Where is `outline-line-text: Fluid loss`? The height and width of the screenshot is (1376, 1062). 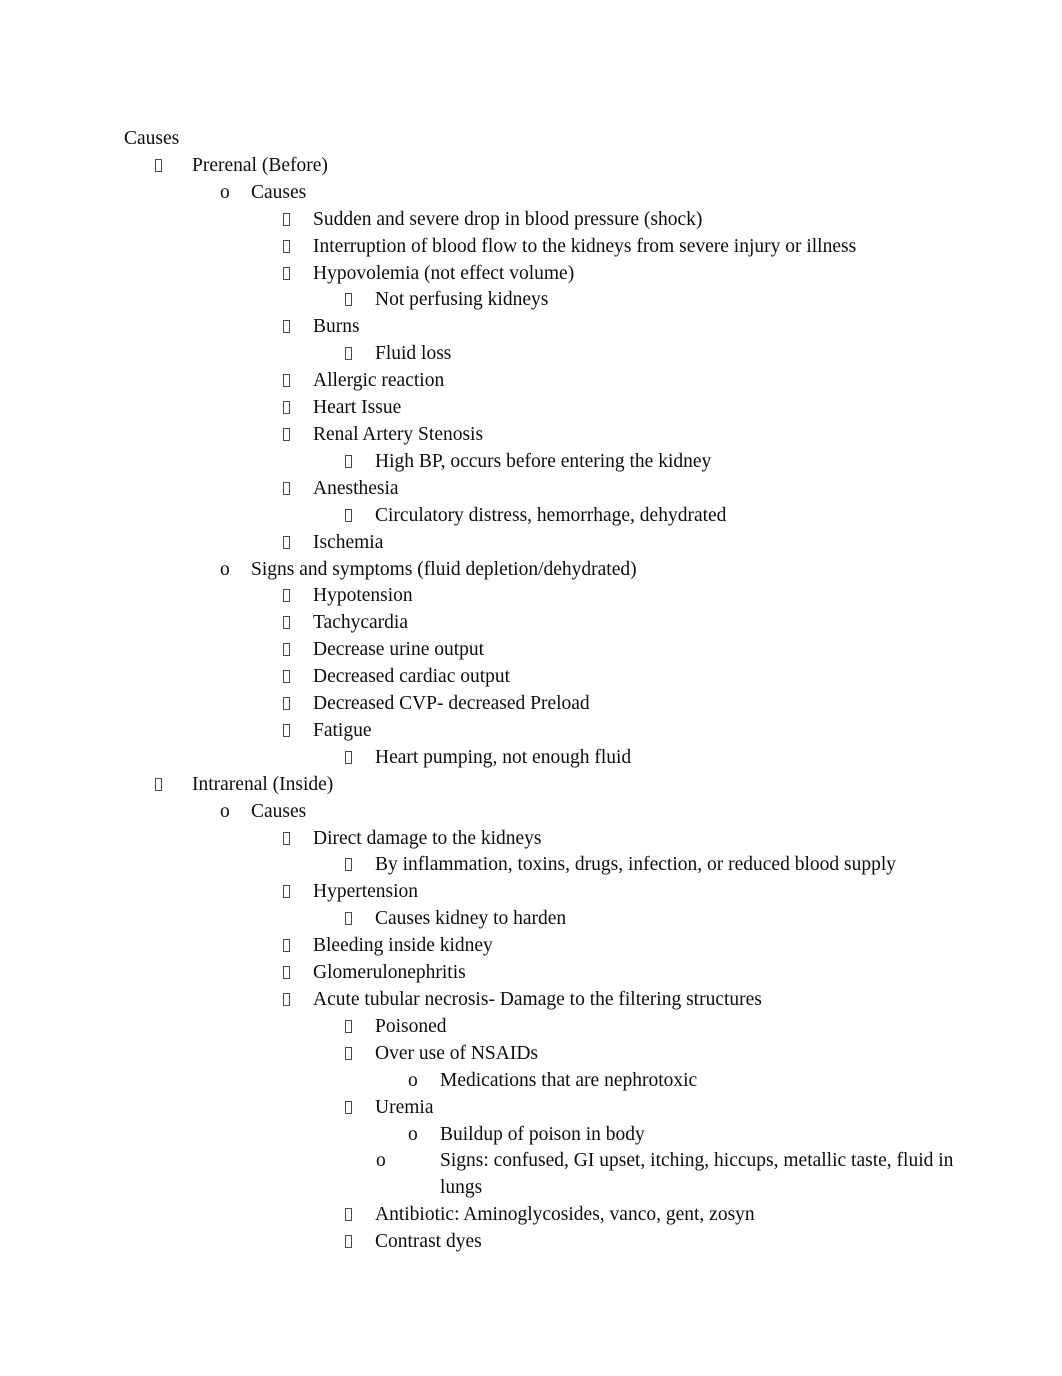 outline-line-text: Fluid loss is located at coordinates (413, 354).